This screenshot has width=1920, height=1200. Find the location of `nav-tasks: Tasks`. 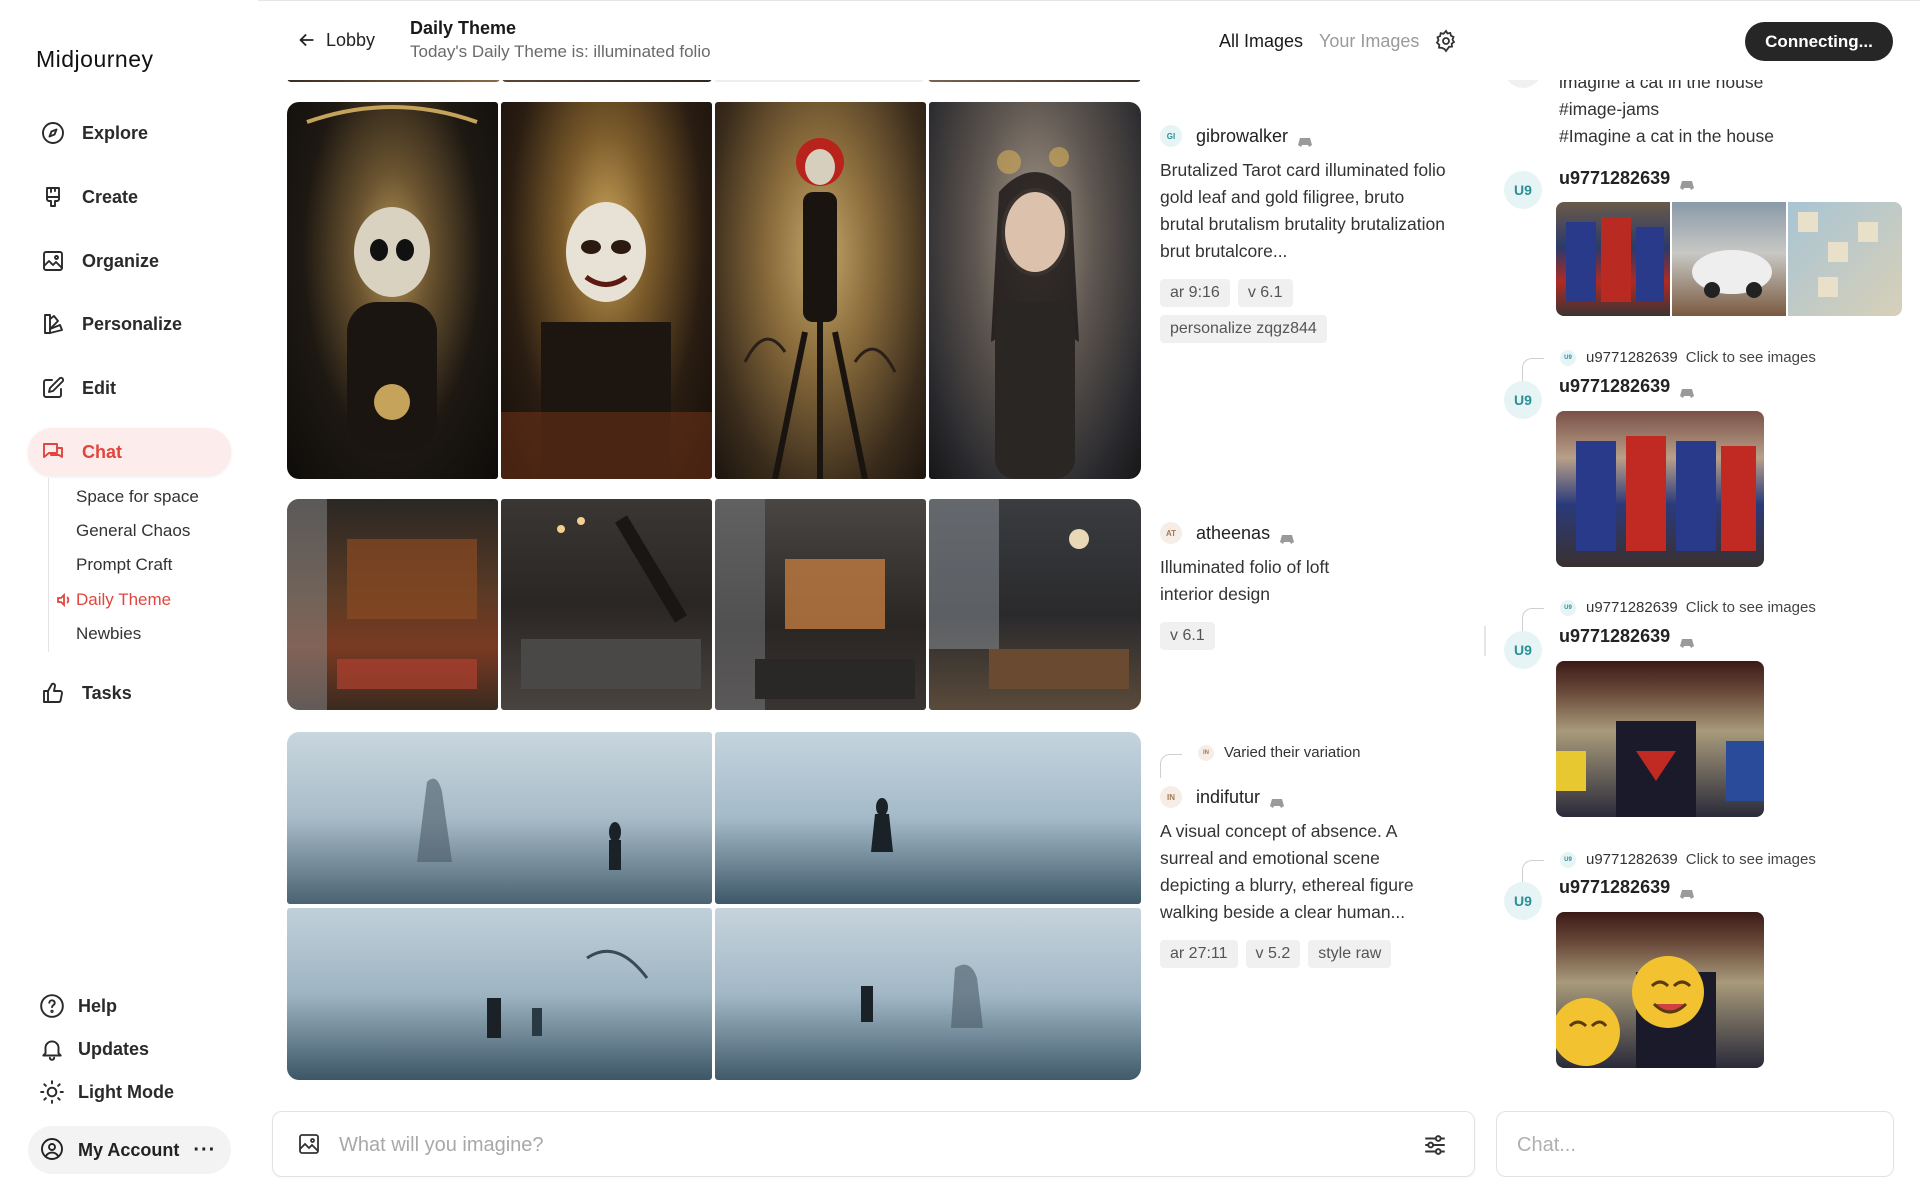

nav-tasks: Tasks is located at coordinates (129, 693).